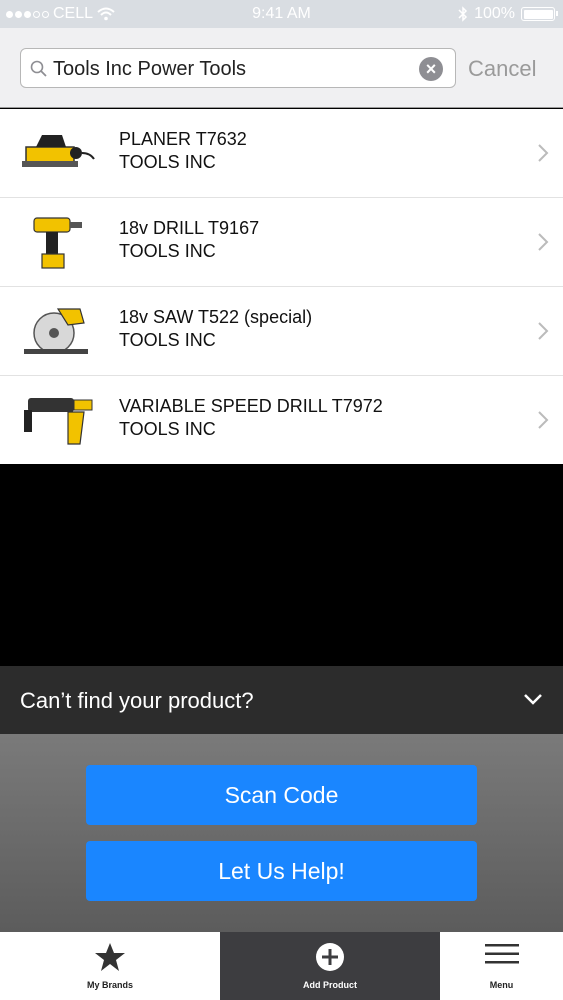 The width and height of the screenshot is (563, 1000). I want to click on bluetooth-icon, so click(463, 14).